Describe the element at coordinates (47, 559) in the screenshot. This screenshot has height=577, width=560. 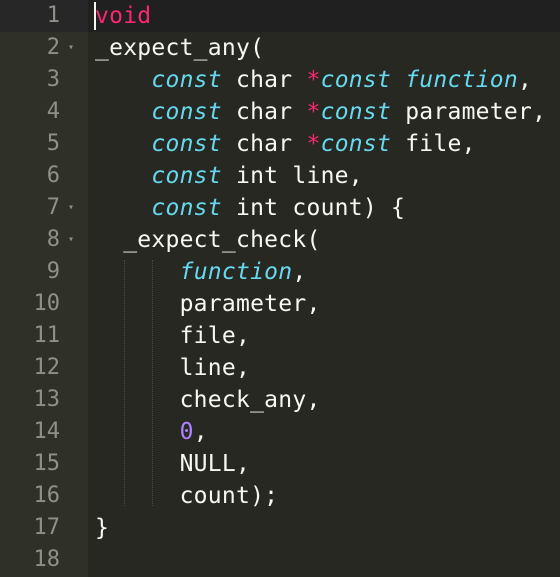
I see `line-number: 18` at that location.